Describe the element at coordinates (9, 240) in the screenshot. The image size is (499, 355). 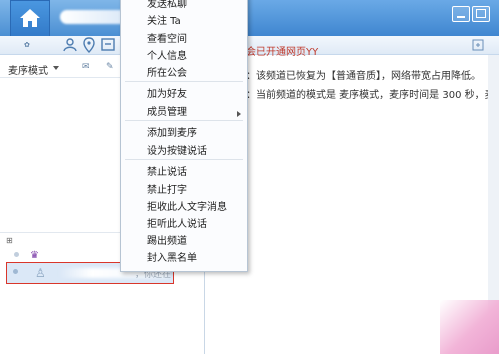
I see `expand-tree-icon: ⊞` at that location.